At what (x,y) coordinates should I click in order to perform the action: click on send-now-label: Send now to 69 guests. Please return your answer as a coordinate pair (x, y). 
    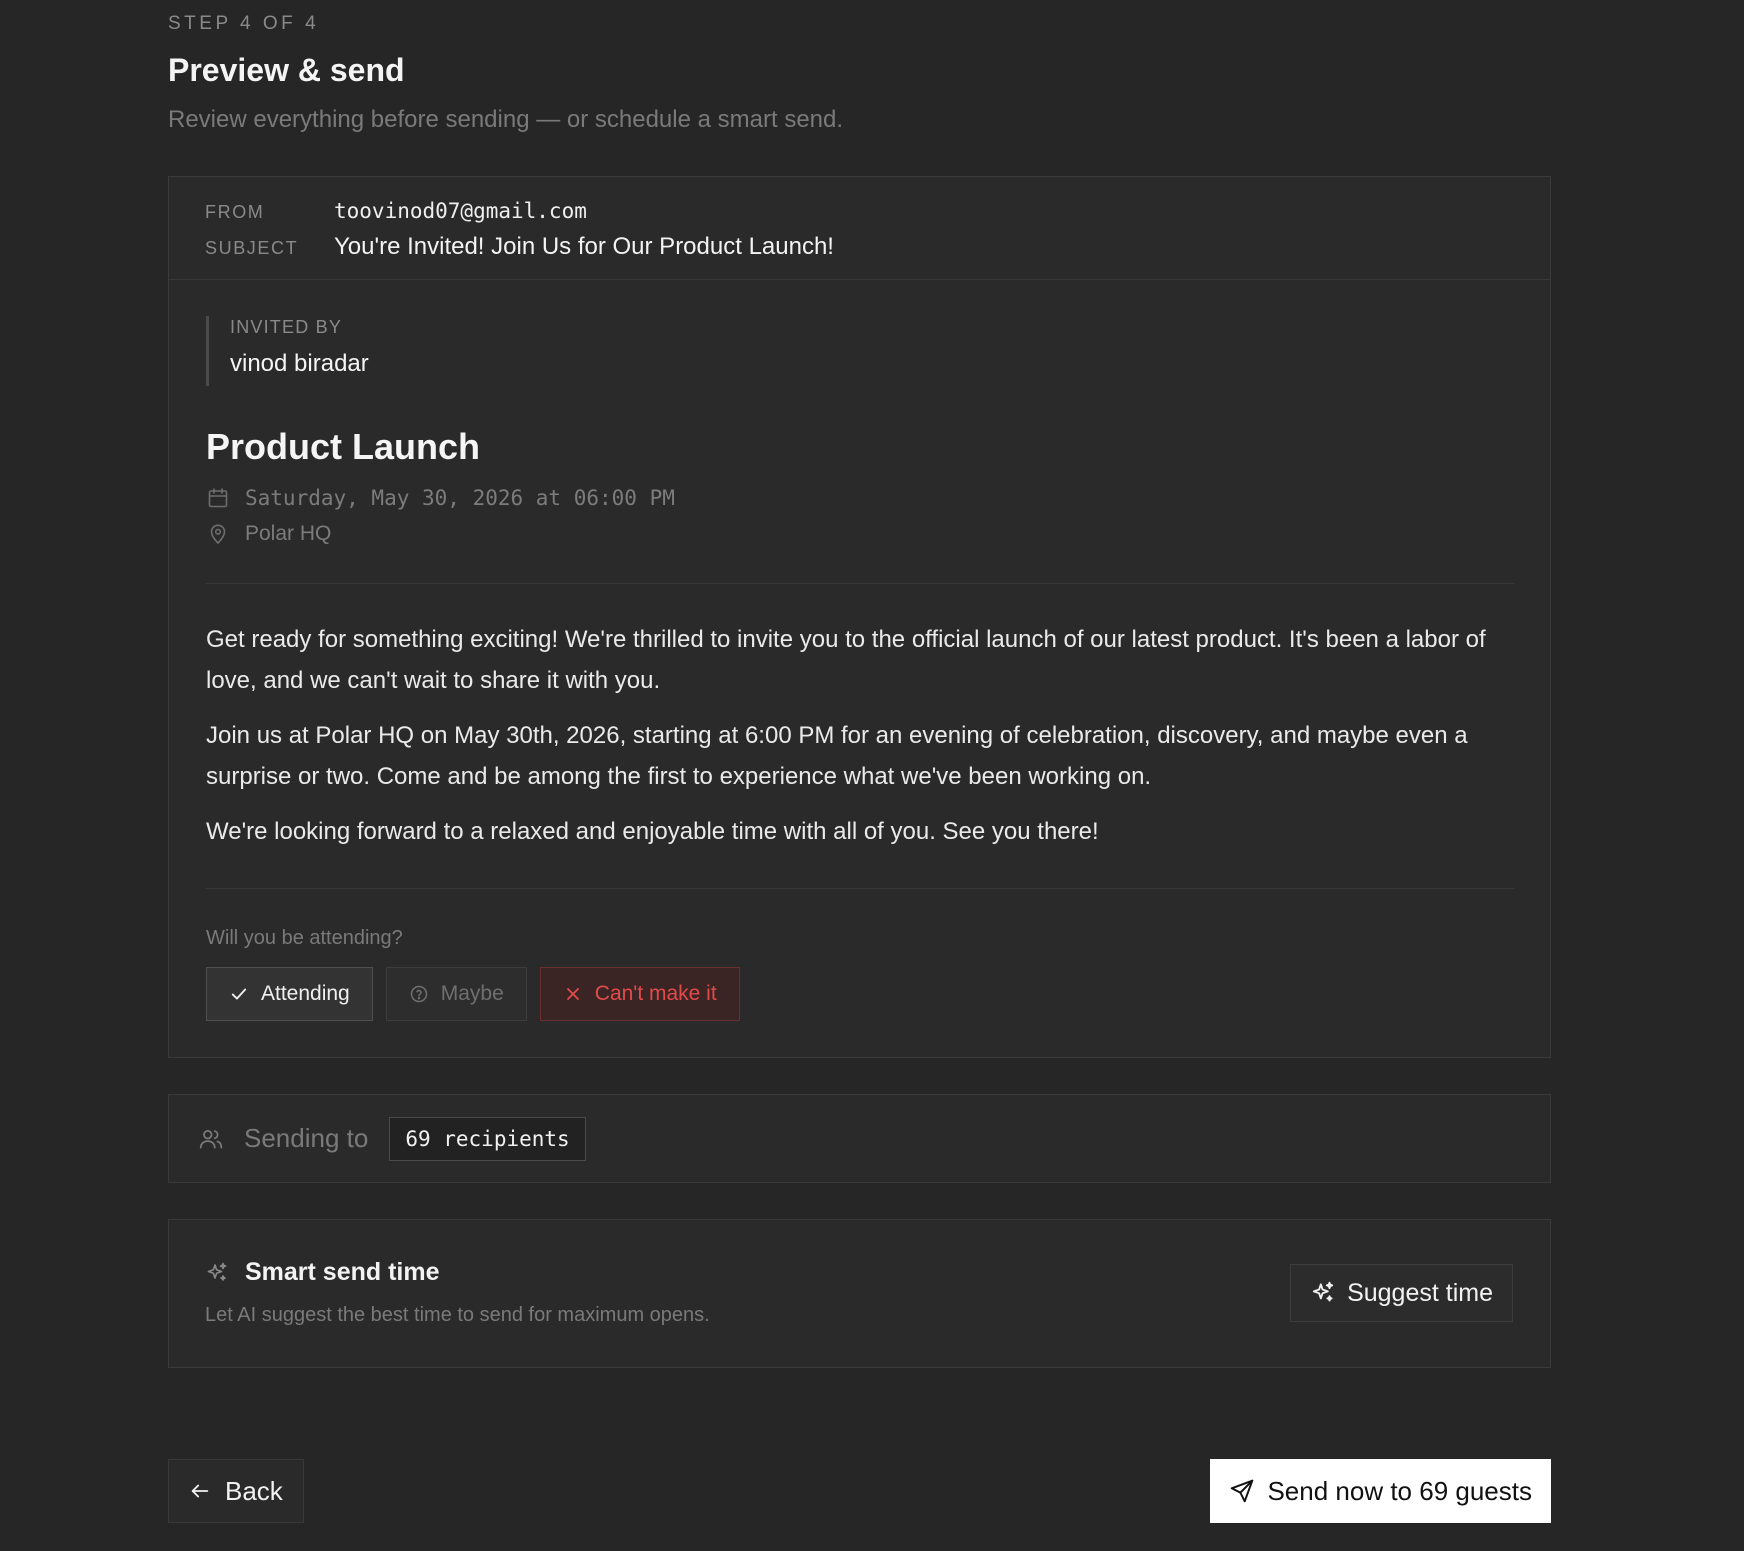
    Looking at the image, I should click on (1399, 1490).